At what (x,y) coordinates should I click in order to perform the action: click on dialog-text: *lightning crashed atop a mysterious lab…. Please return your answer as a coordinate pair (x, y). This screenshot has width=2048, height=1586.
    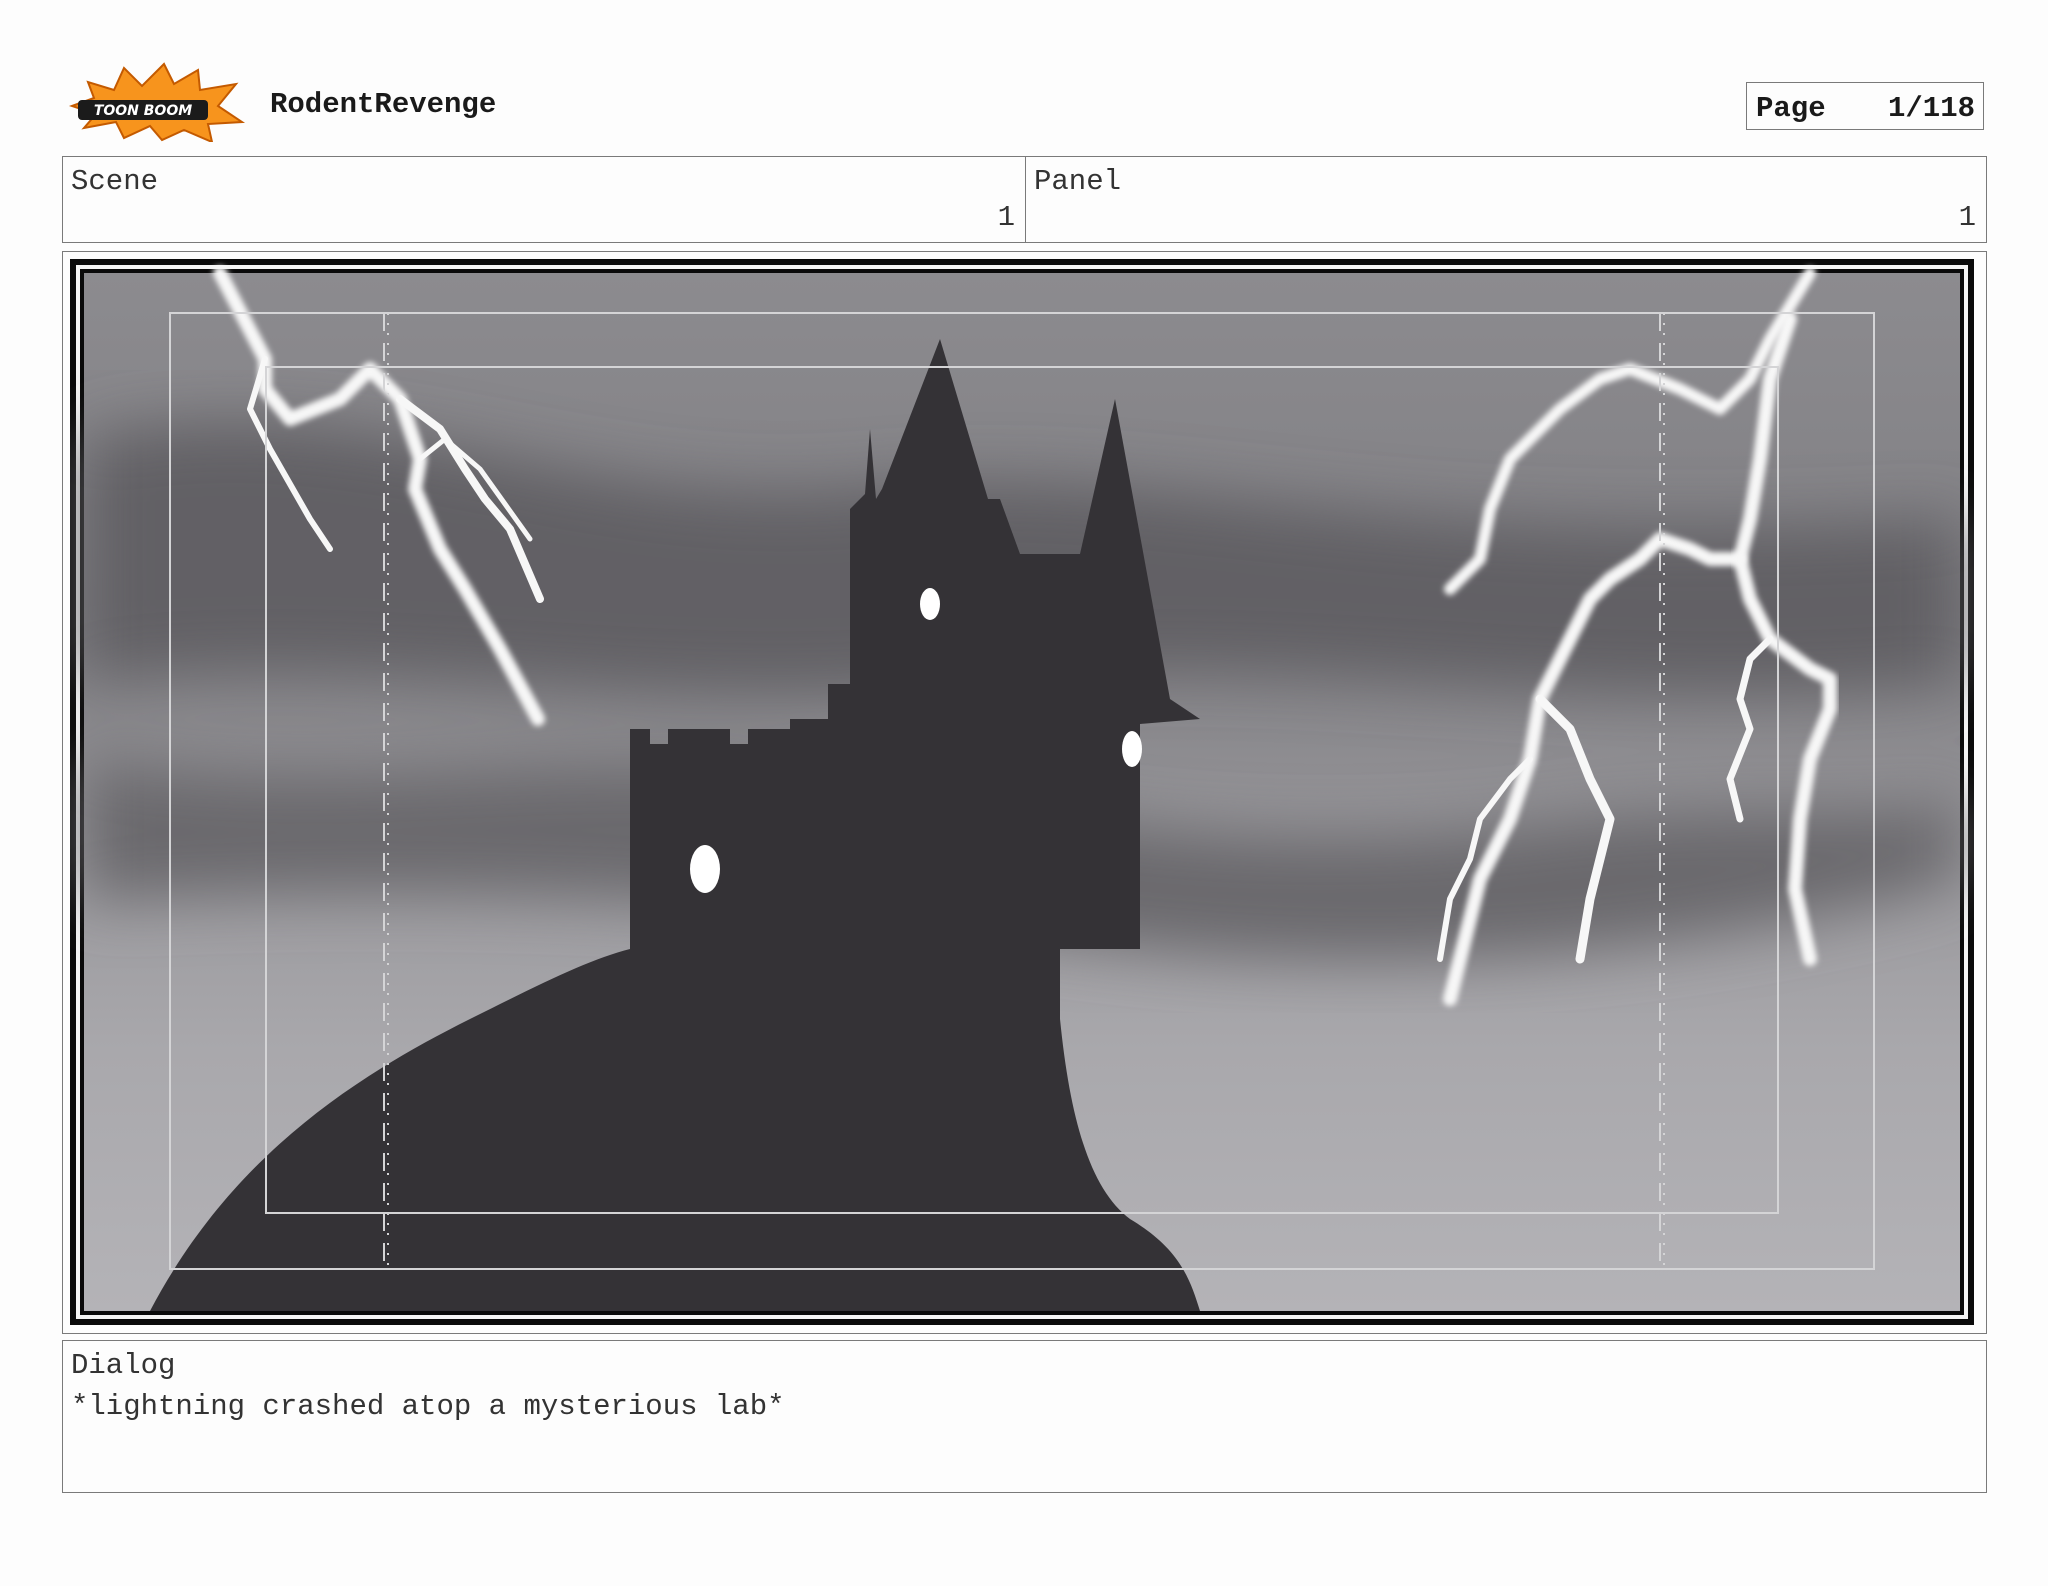
    Looking at the image, I should click on (428, 1406).